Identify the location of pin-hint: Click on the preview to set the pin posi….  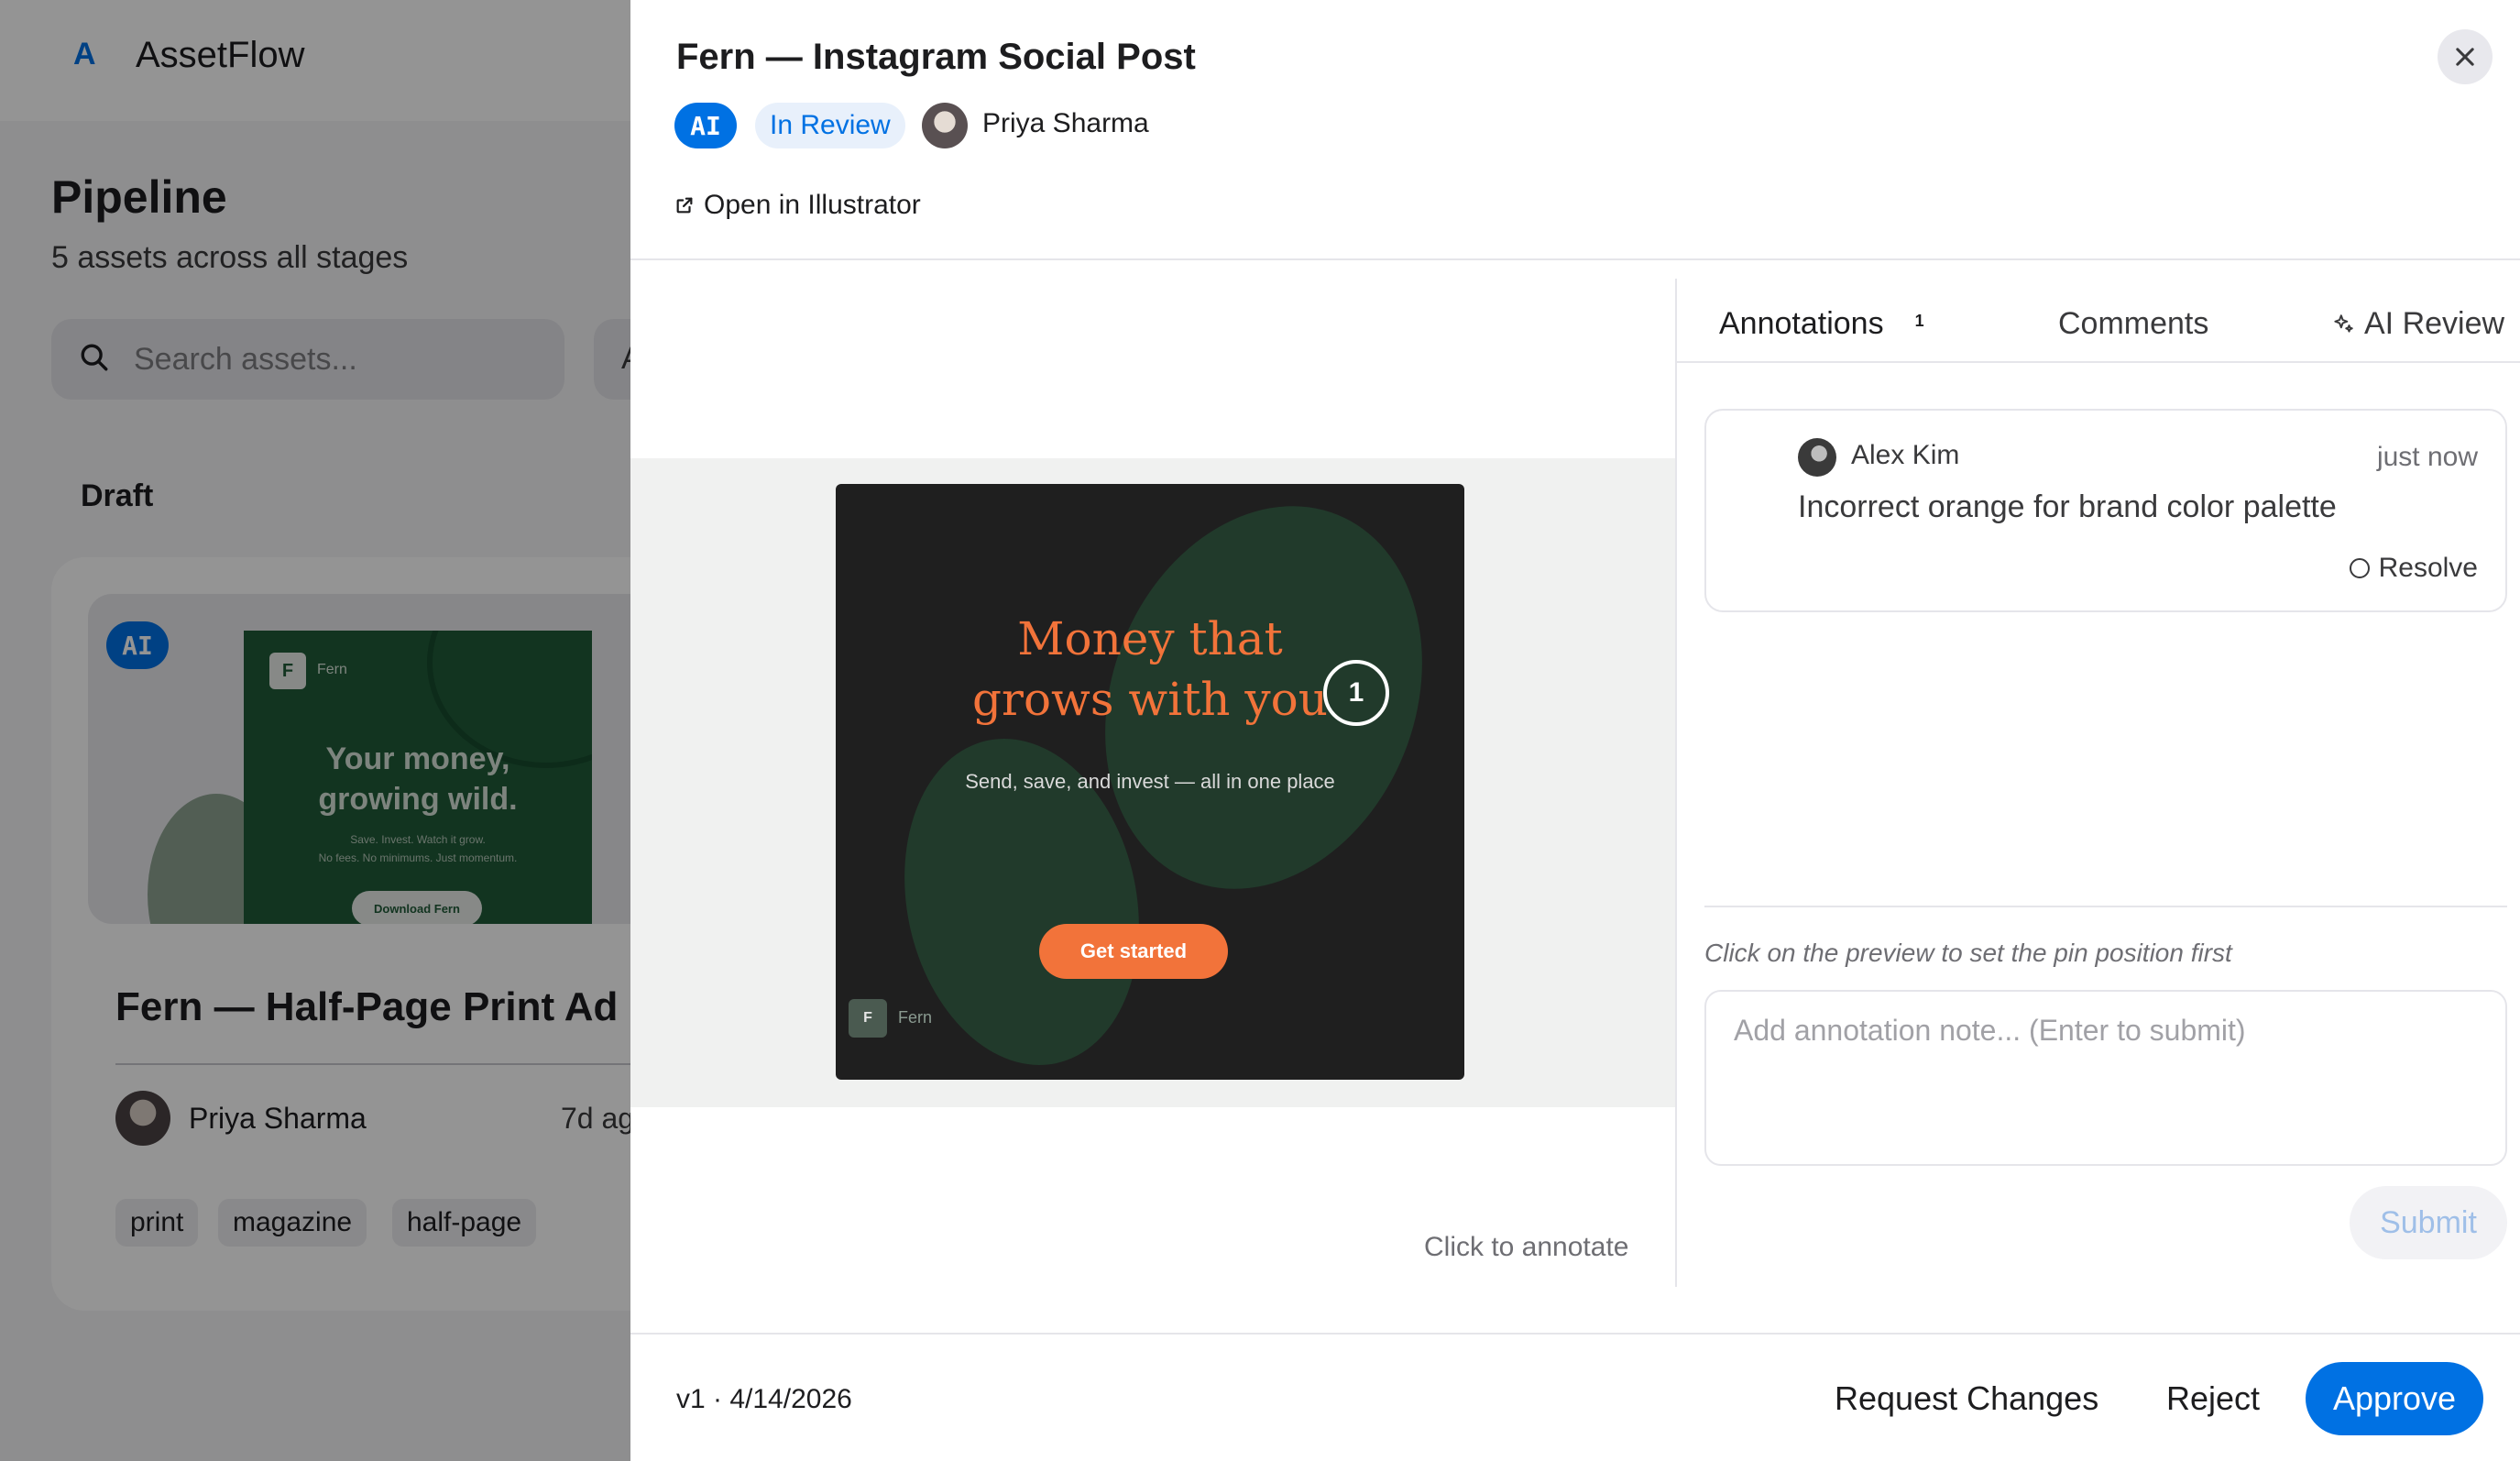
(1968, 953).